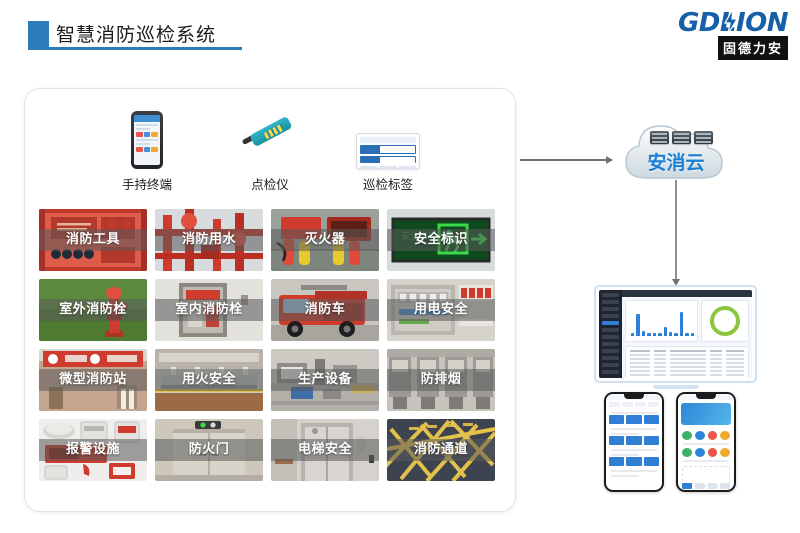  I want to click on smartphone-list-view-icon, so click(634, 442).